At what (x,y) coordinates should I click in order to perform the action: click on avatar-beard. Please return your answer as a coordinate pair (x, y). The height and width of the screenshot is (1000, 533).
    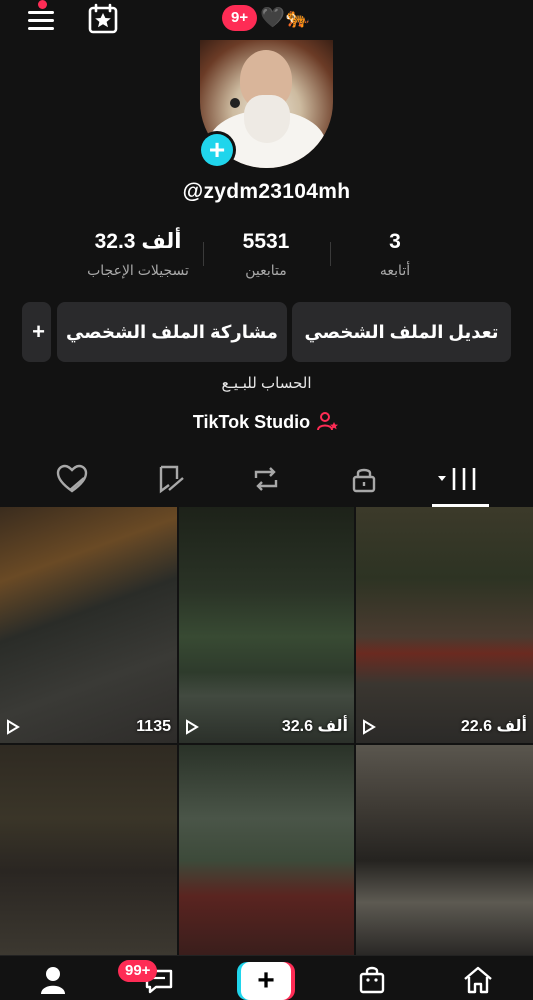
    Looking at the image, I should click on (267, 119).